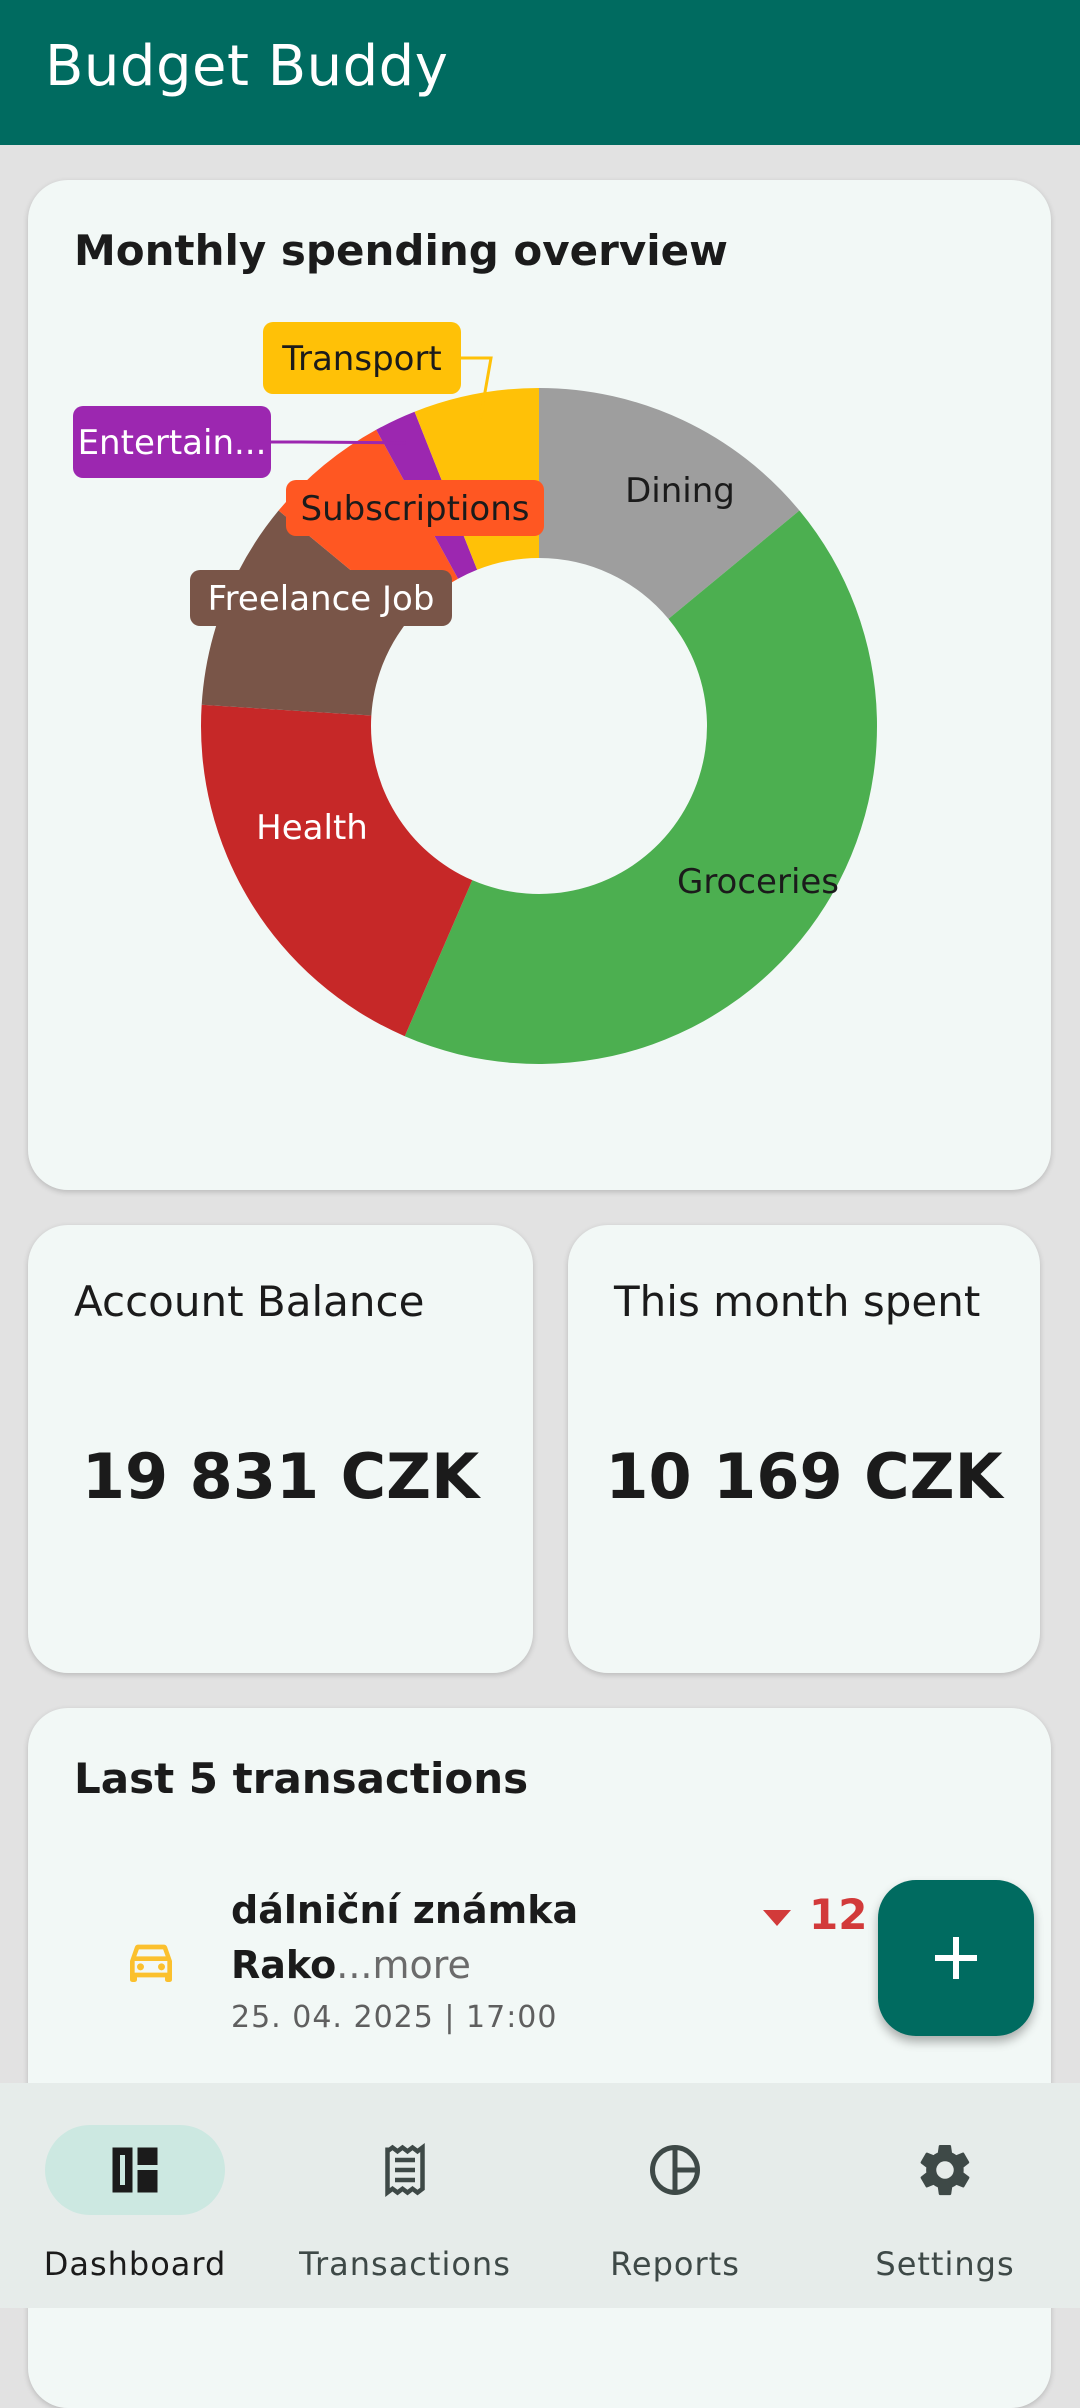  Describe the element at coordinates (401, 250) in the screenshot. I see `chart-title: Monthly spending overview` at that location.